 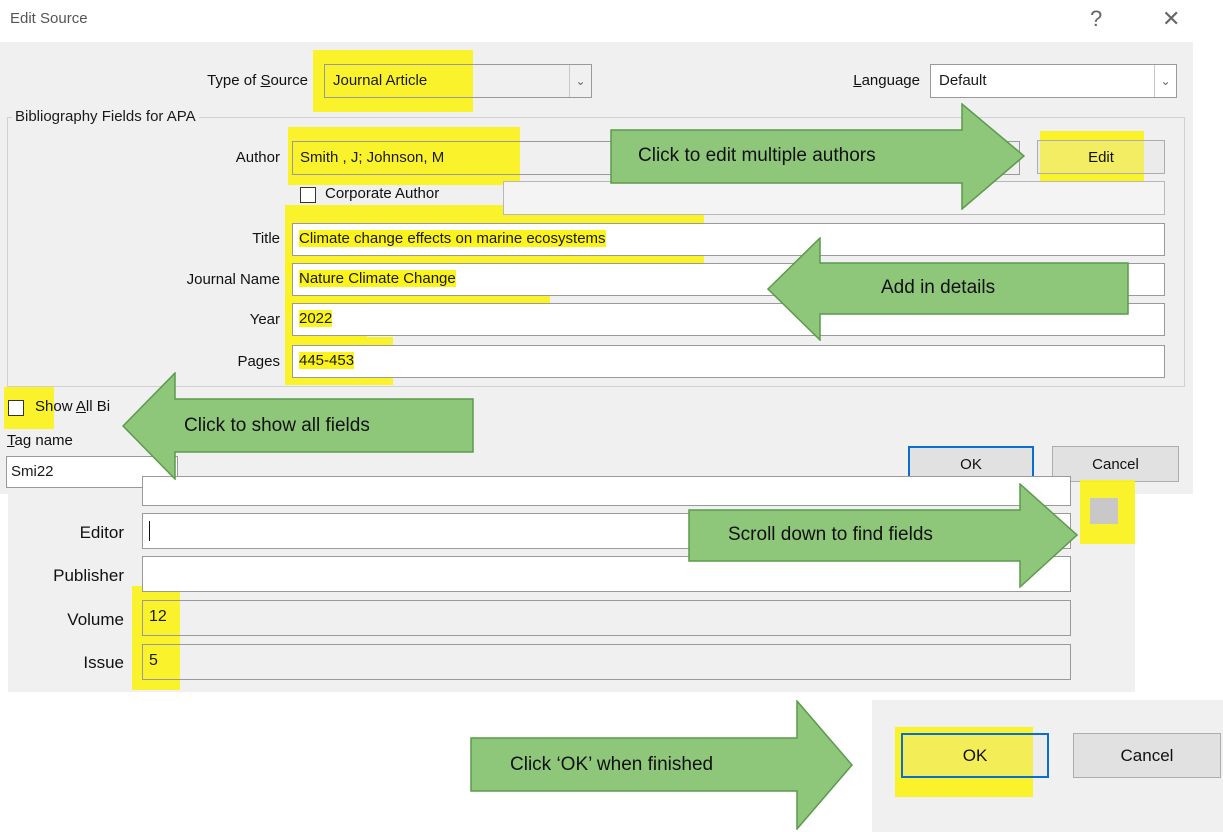 I want to click on journal-value: Nature Climate Change, so click(x=377, y=278).